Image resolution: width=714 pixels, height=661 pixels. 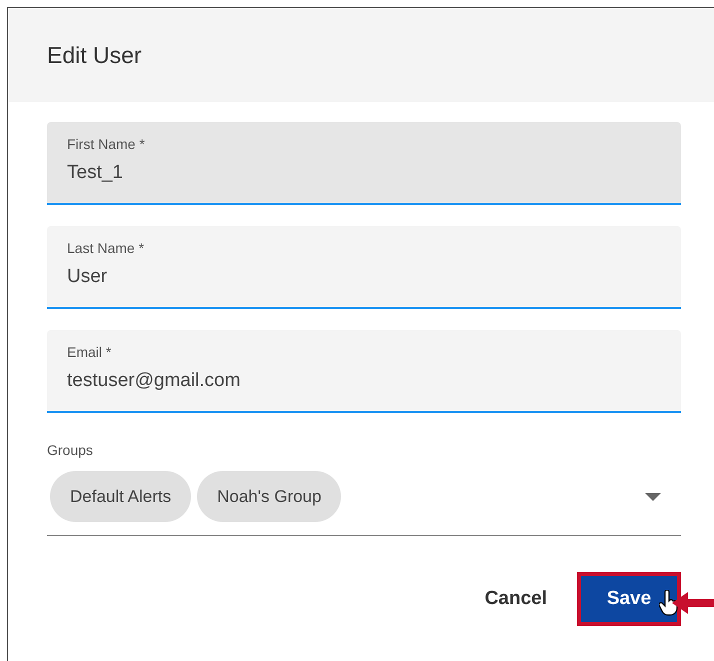 What do you see at coordinates (629, 599) in the screenshot?
I see `save-button: Save` at bounding box center [629, 599].